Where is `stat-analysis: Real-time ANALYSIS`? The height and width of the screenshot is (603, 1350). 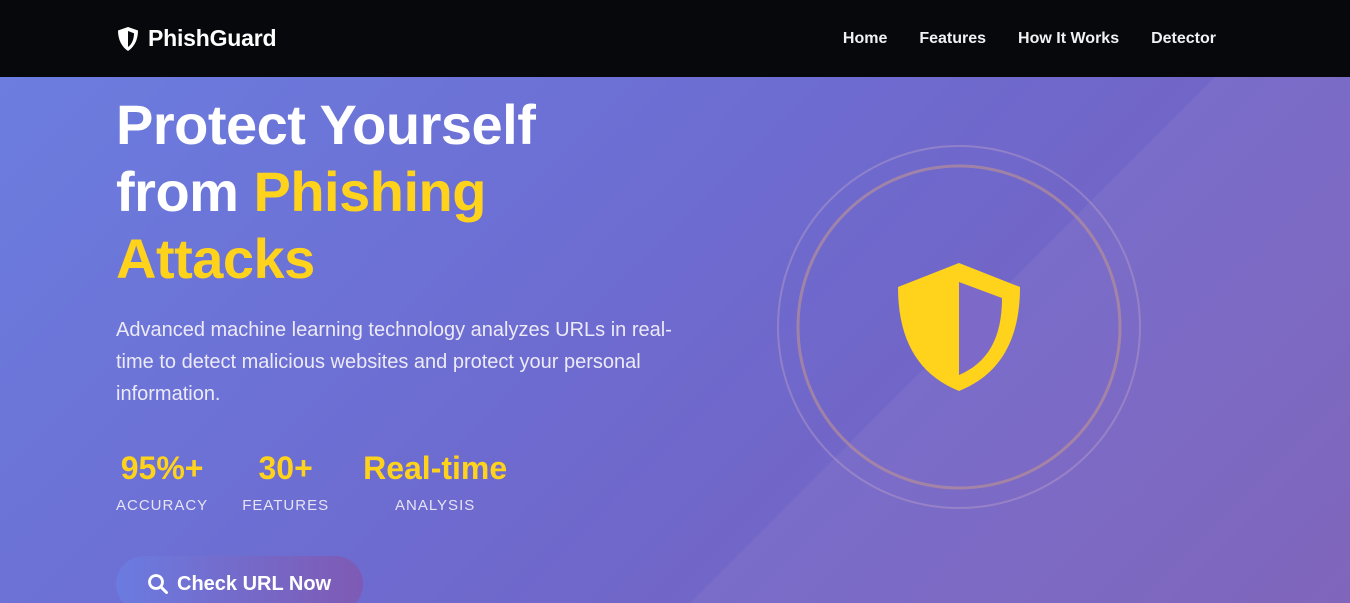 stat-analysis: Real-time ANALYSIS is located at coordinates (435, 481).